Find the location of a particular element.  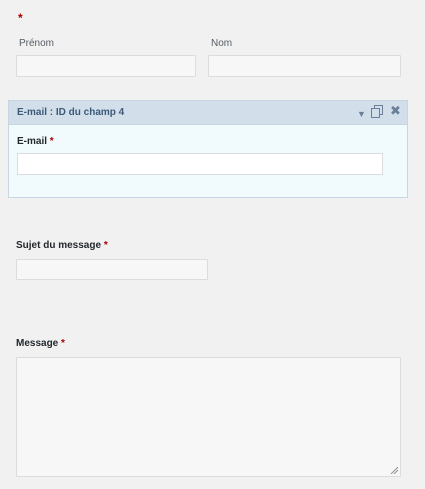

email-input is located at coordinates (200, 164).